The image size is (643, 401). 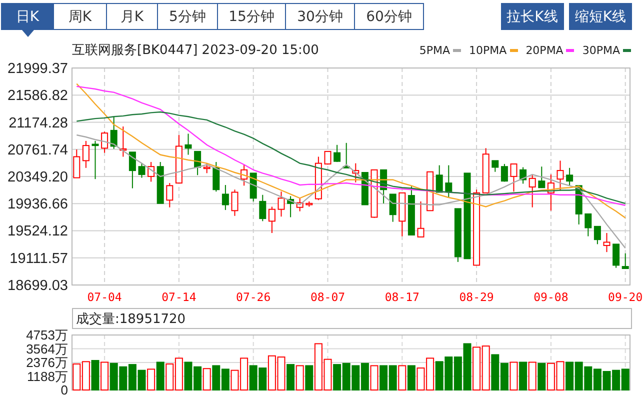 I want to click on period-tab: 5分钟, so click(x=187, y=16).